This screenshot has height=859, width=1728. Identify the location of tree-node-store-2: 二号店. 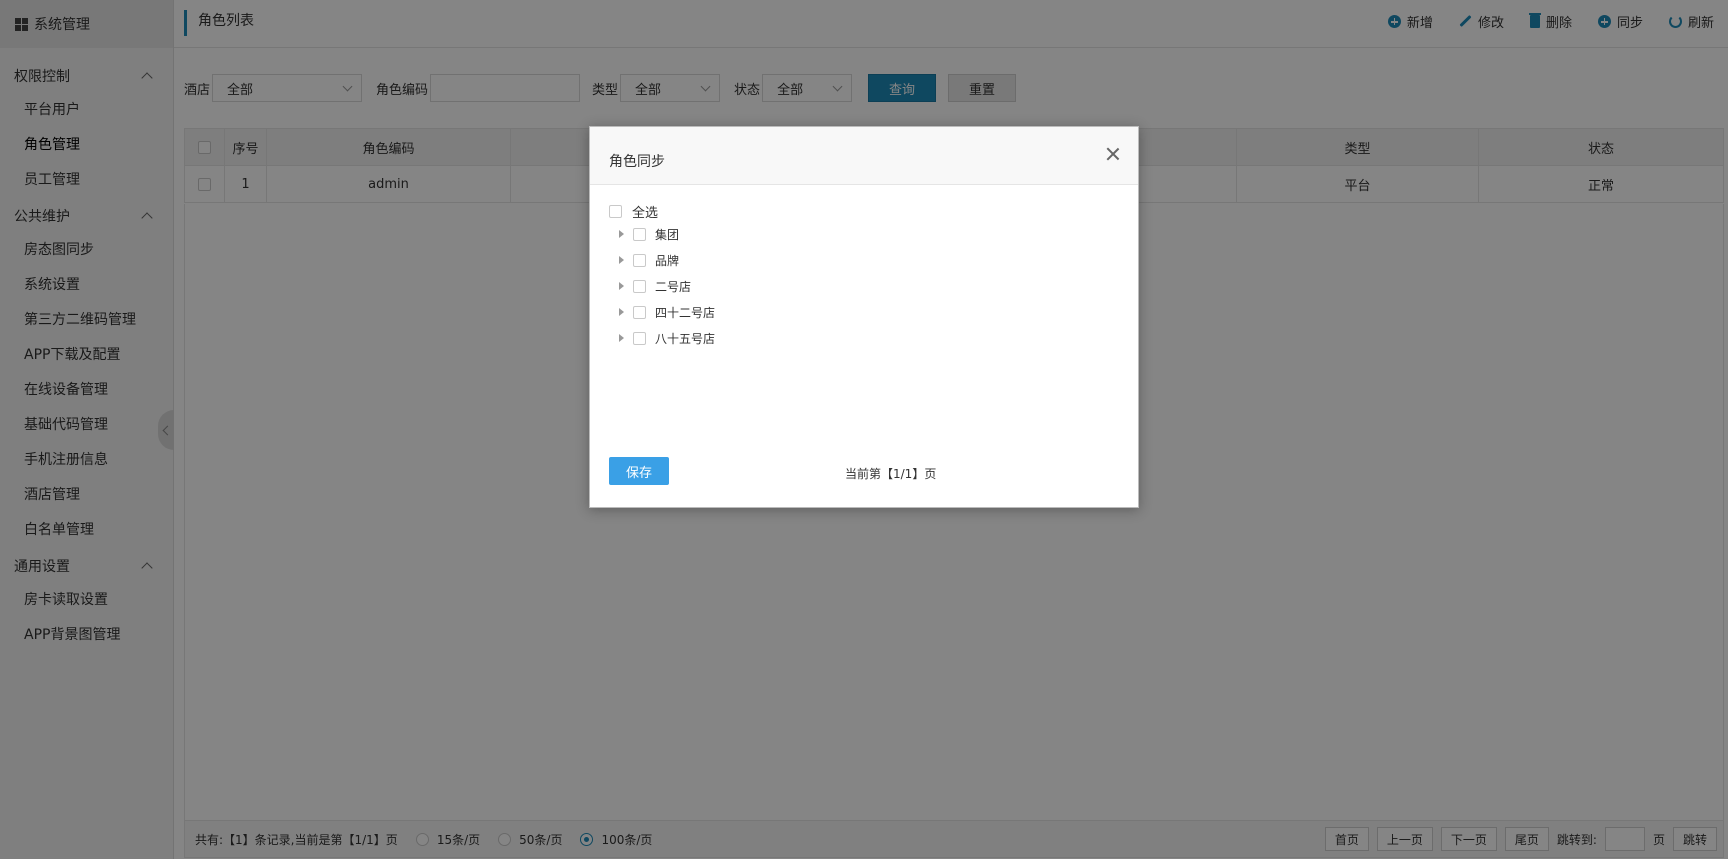
(662, 286).